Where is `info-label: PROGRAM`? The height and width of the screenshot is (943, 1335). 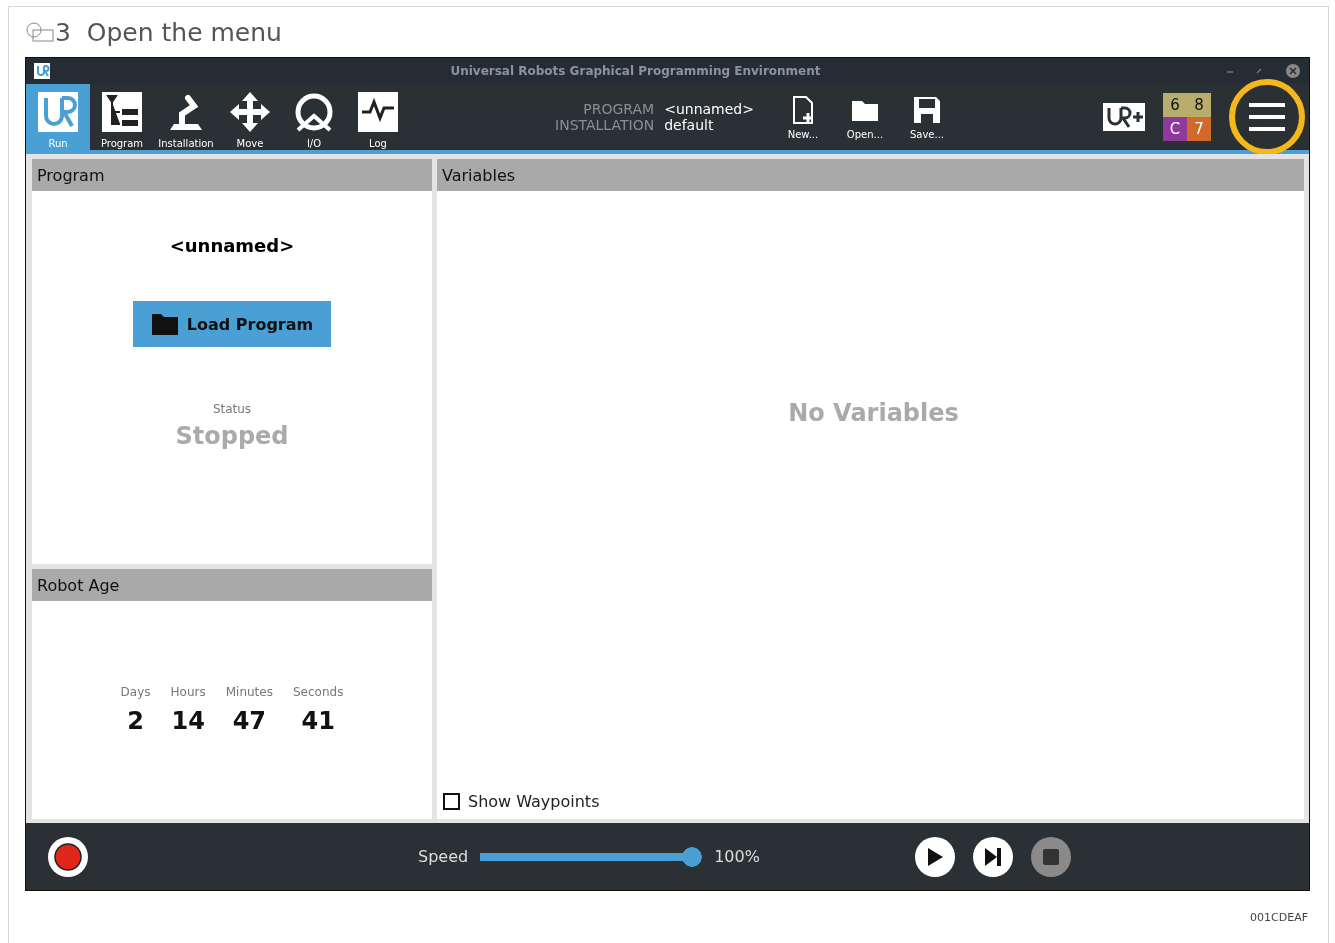
info-label: PROGRAM is located at coordinates (618, 109).